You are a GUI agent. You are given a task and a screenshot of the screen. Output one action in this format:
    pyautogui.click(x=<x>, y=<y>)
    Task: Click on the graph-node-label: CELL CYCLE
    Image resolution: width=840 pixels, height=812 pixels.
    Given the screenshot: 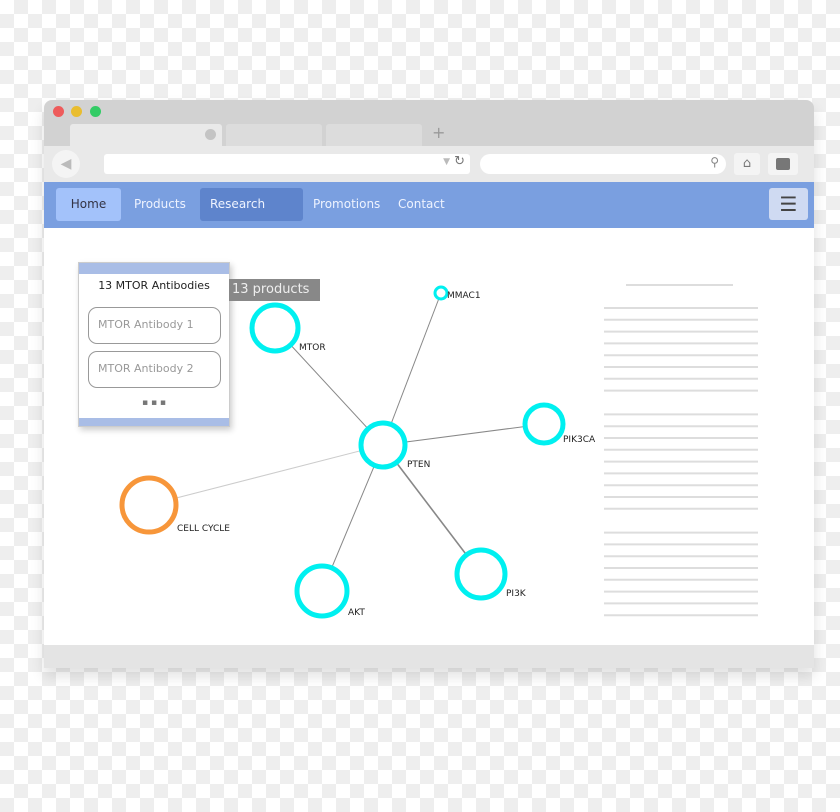 What is the action you would take?
    pyautogui.click(x=203, y=529)
    